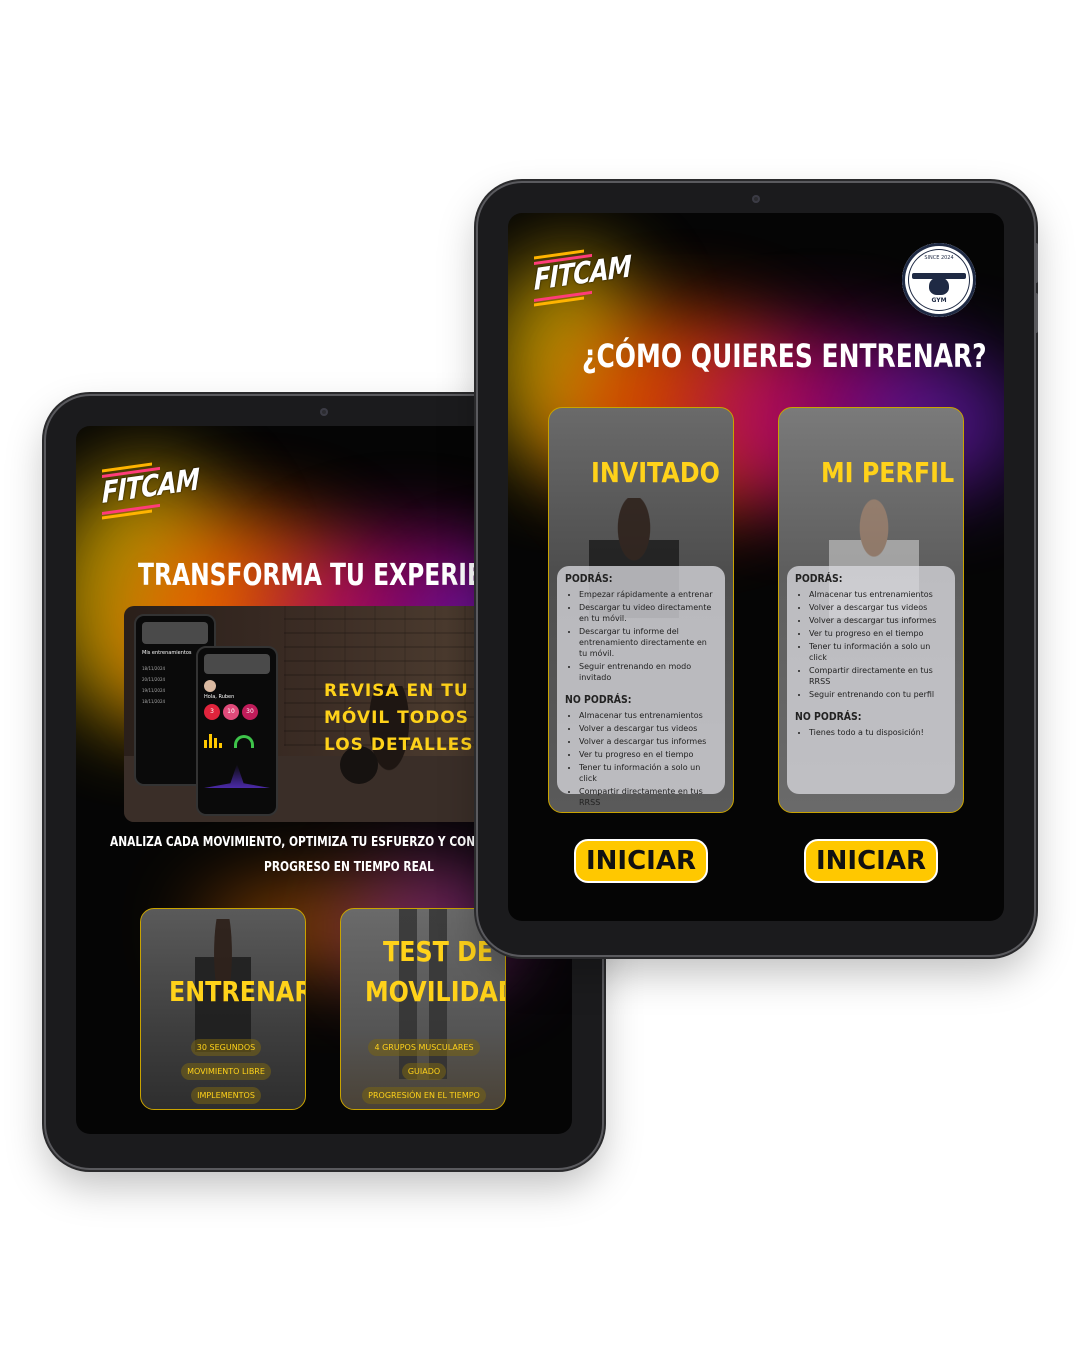 The height and width of the screenshot is (1350, 1080). Describe the element at coordinates (641, 861) in the screenshot. I see `start-button-invitado: INICIAR` at that location.